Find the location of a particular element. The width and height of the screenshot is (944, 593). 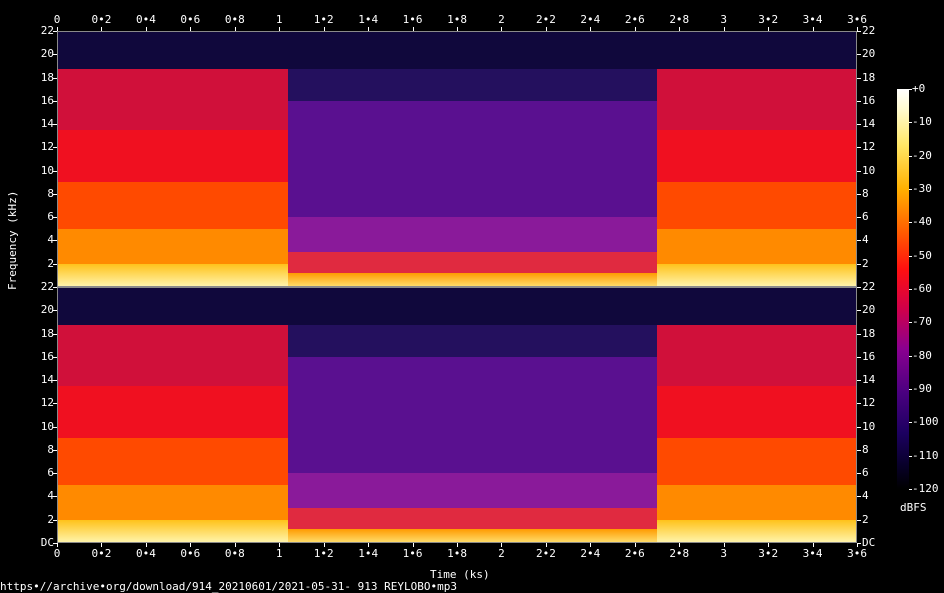

y-tick-label-right: 6 is located at coordinates (865, 473).